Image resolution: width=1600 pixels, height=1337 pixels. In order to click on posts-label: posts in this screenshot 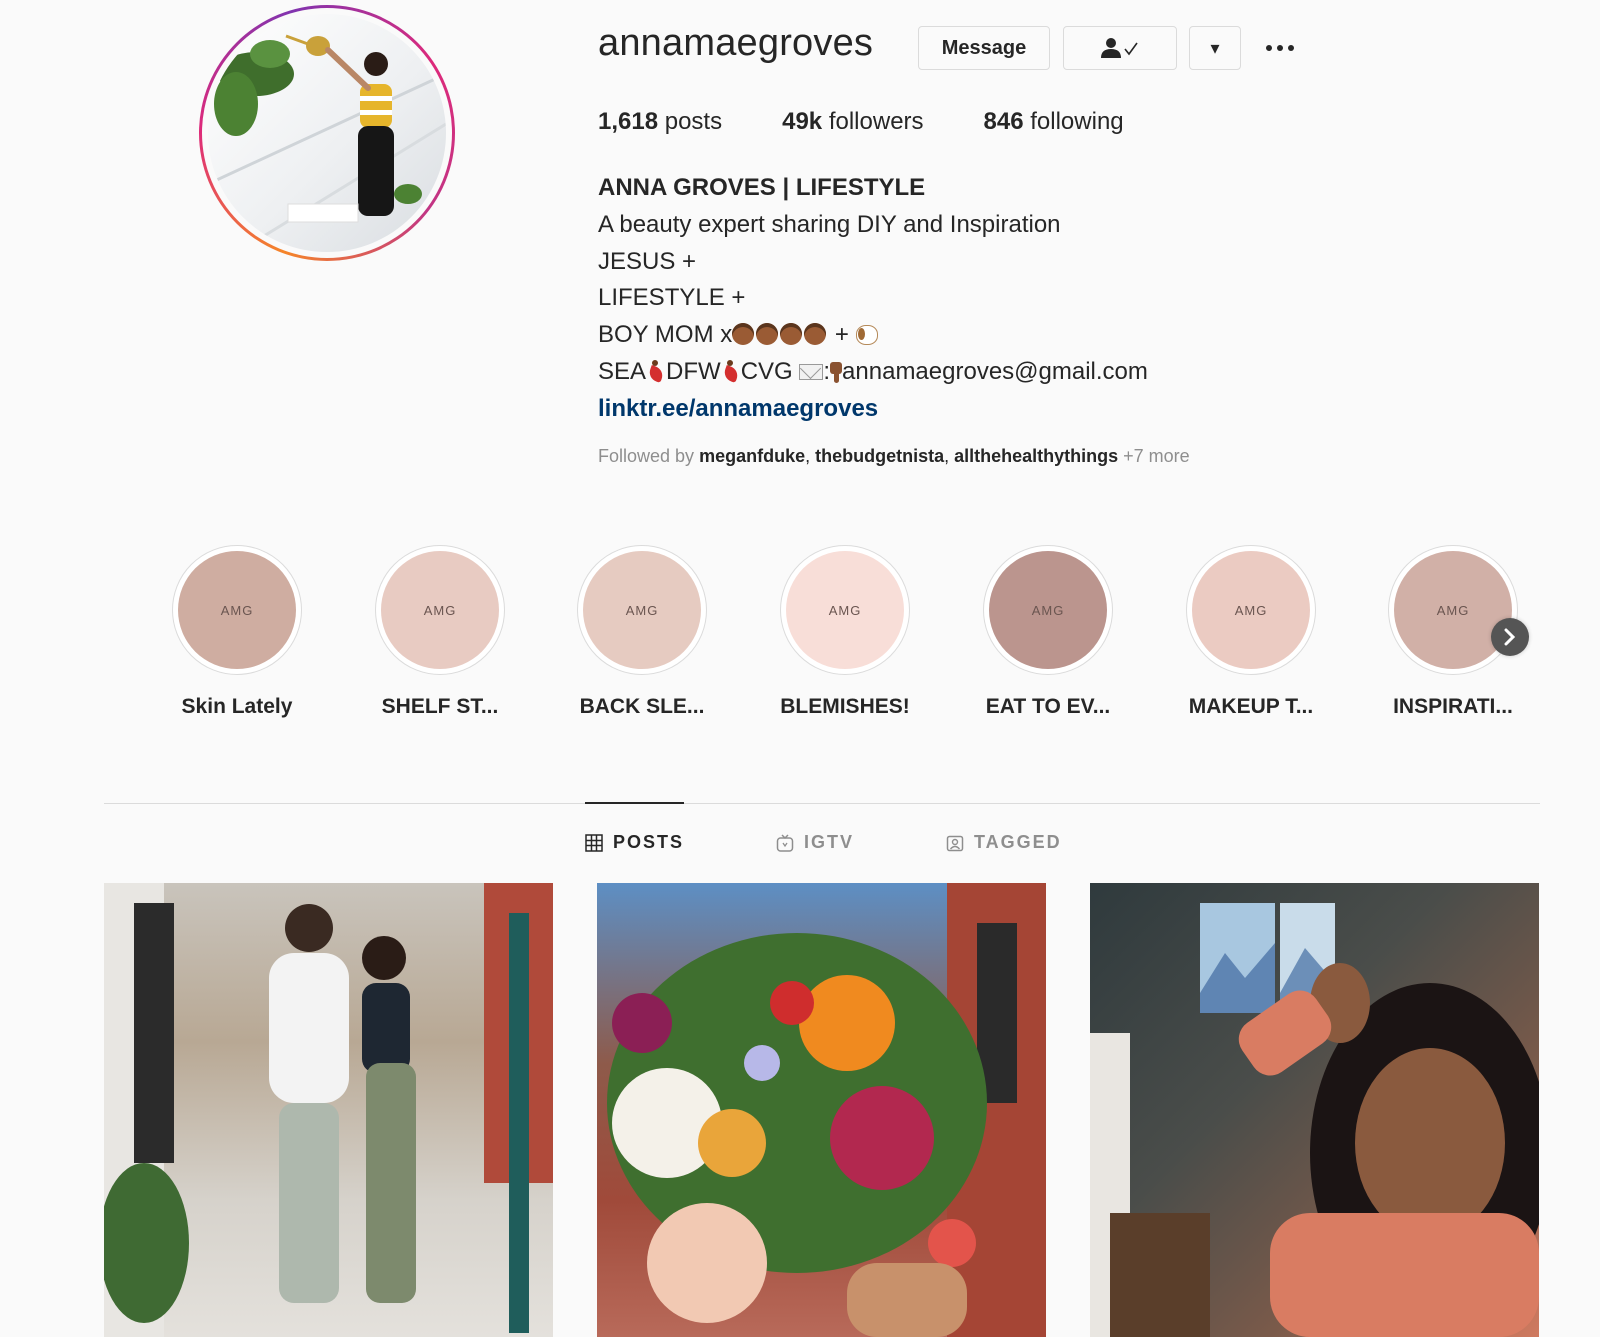, I will do `click(693, 121)`.